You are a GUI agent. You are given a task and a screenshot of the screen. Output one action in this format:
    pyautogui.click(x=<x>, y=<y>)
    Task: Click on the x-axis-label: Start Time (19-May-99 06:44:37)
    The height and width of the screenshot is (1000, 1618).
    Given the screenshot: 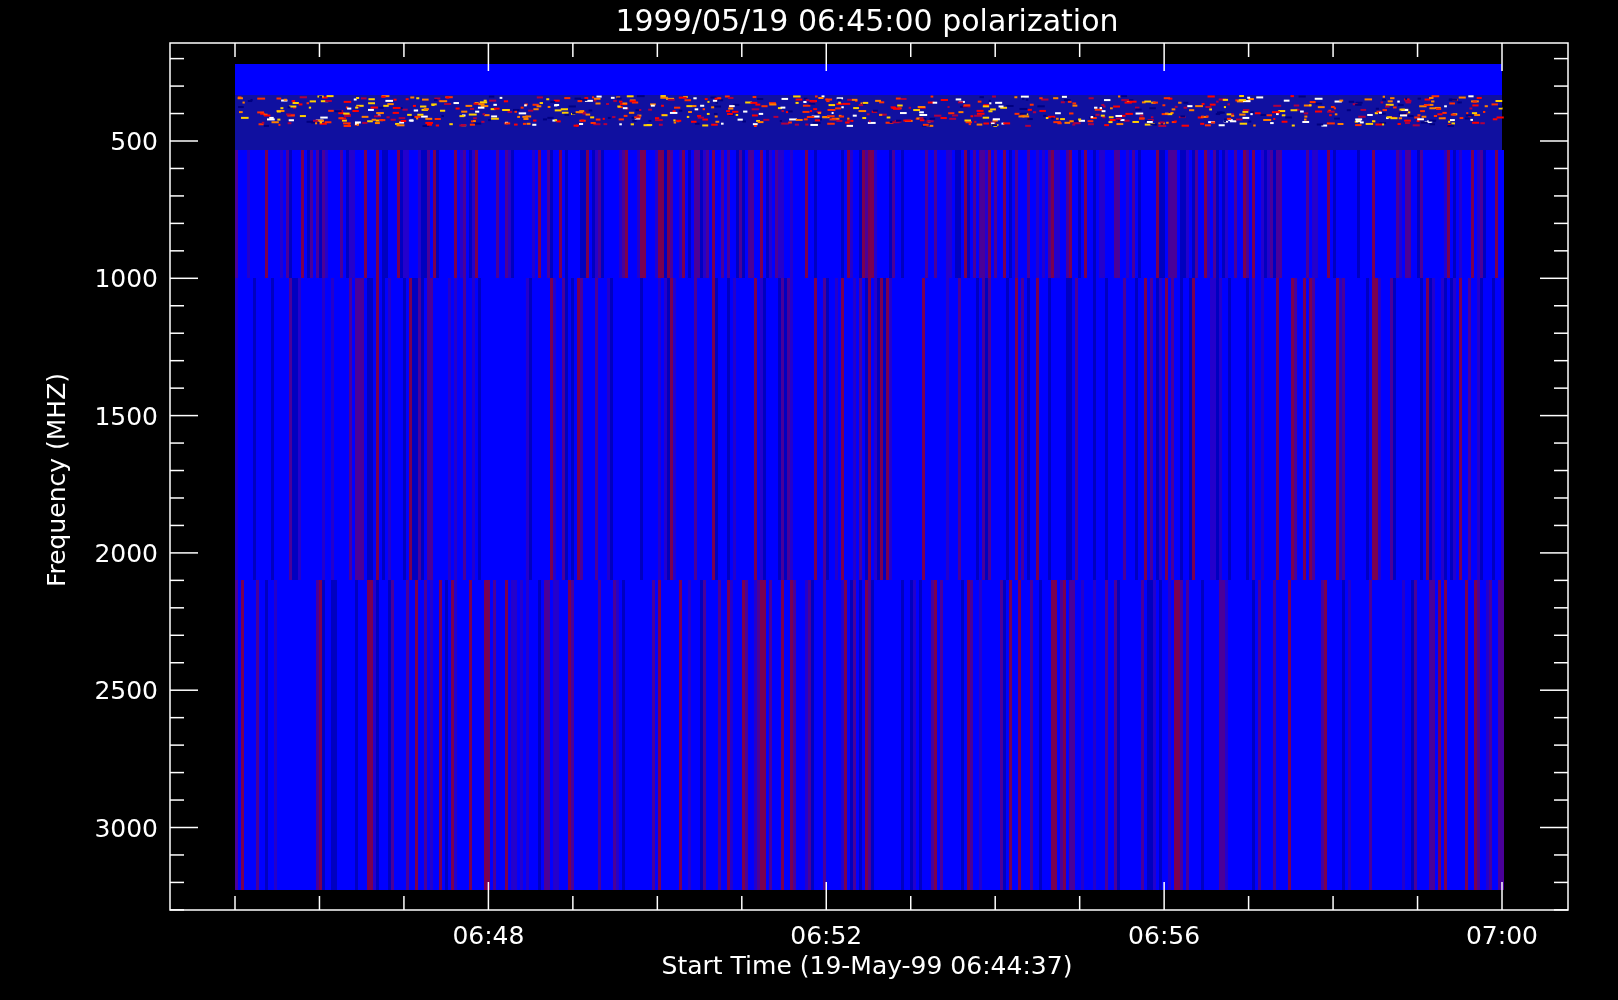 What is the action you would take?
    pyautogui.click(x=867, y=965)
    